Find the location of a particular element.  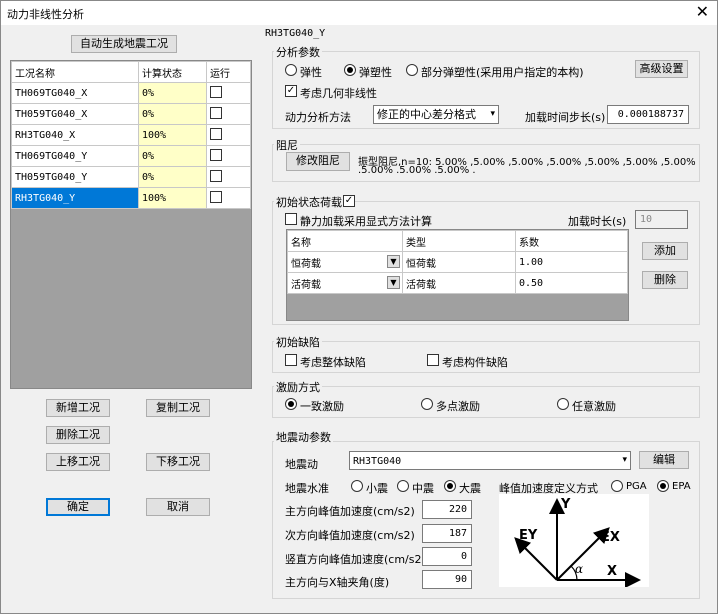

load-coef: 0.50 is located at coordinates (571, 283).